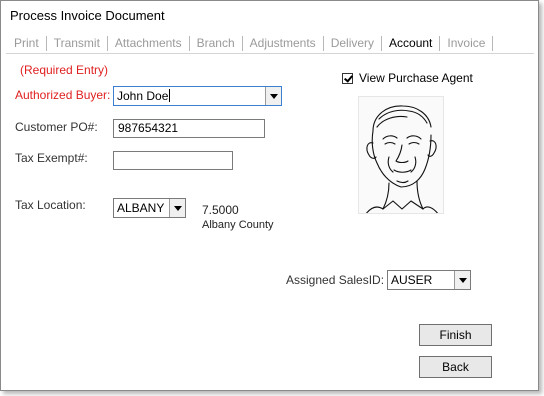  I want to click on view-purchase-agent-option: View Purchase Agent, so click(407, 78).